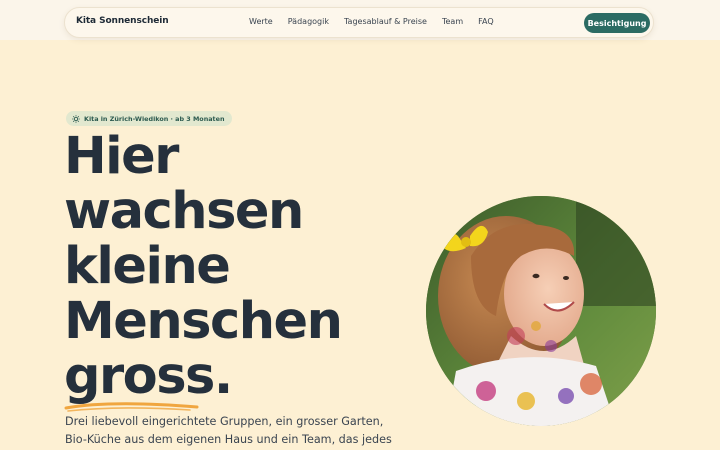 The height and width of the screenshot is (450, 720). I want to click on nav-link-faq: FAQ, so click(486, 24).